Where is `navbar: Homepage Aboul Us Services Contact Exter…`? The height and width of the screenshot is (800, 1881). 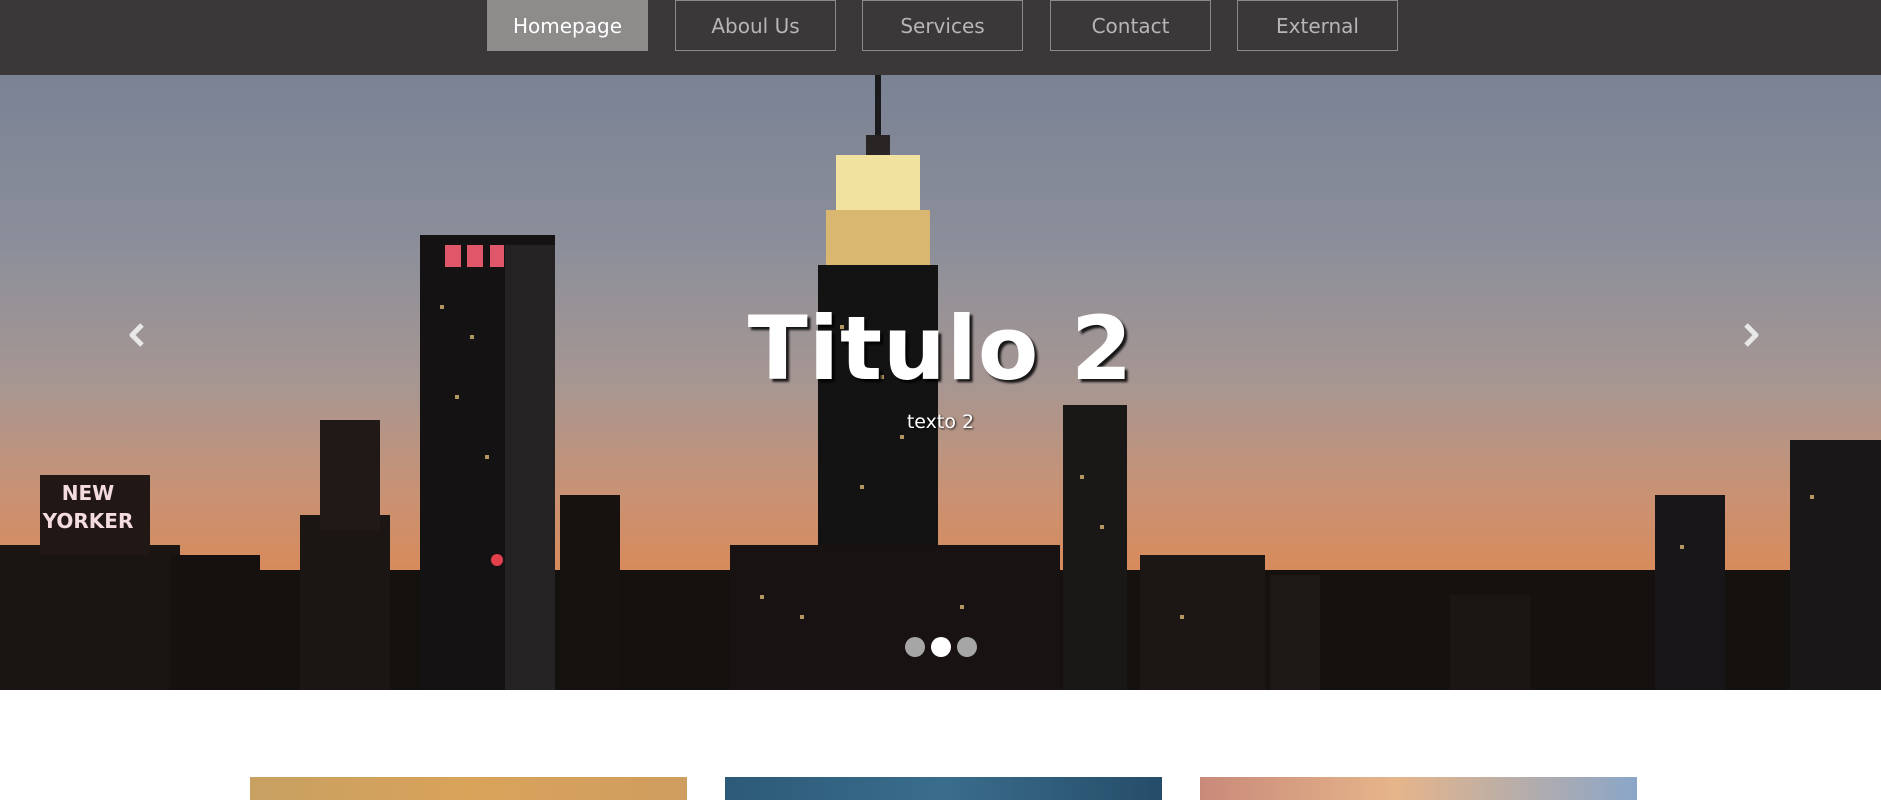
navbar: Homepage Aboul Us Services Contact Exter… is located at coordinates (940, 37).